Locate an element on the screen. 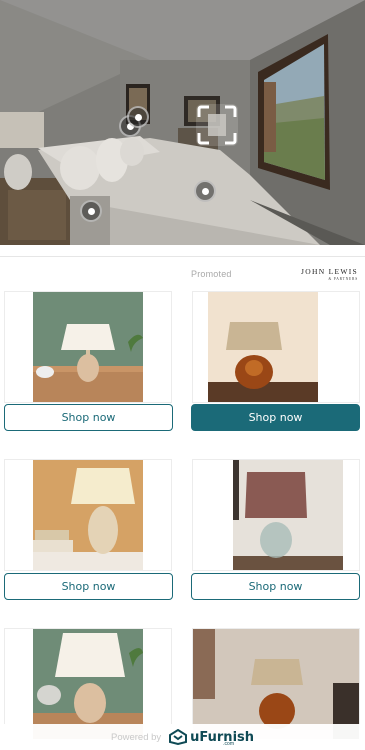  ufurnish-logo-icon is located at coordinates (178, 737).